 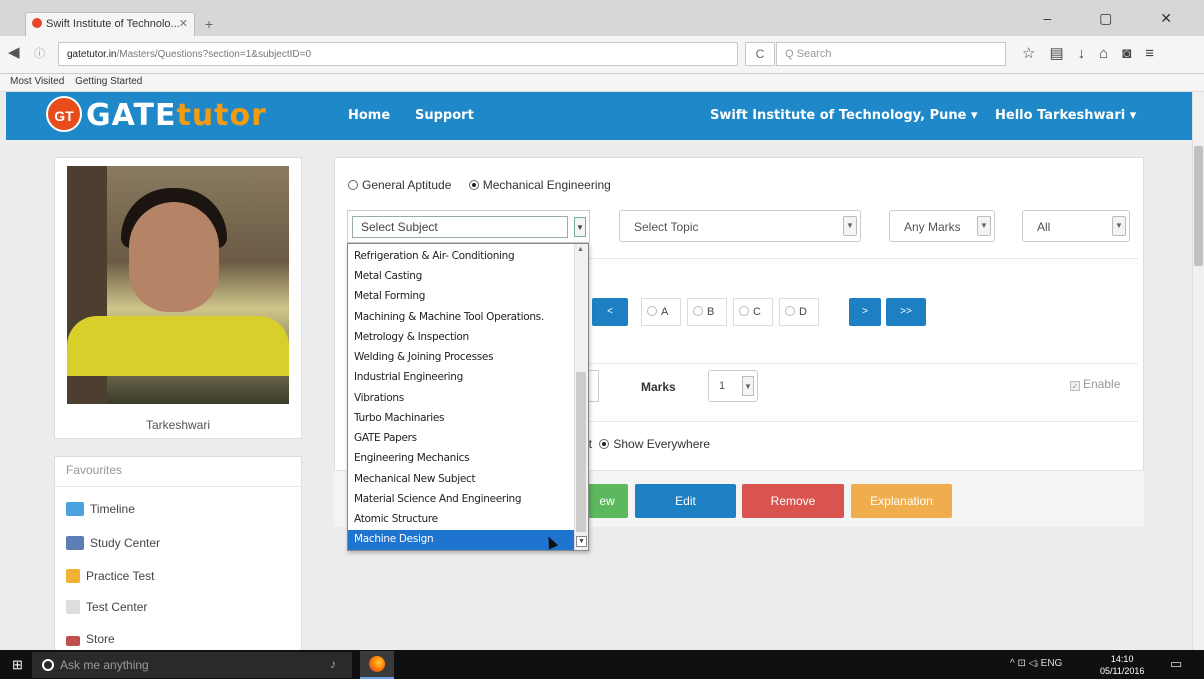 What do you see at coordinates (844, 115) in the screenshot?
I see `institute-menu: Swift Institute of Technology, Pune ▾` at bounding box center [844, 115].